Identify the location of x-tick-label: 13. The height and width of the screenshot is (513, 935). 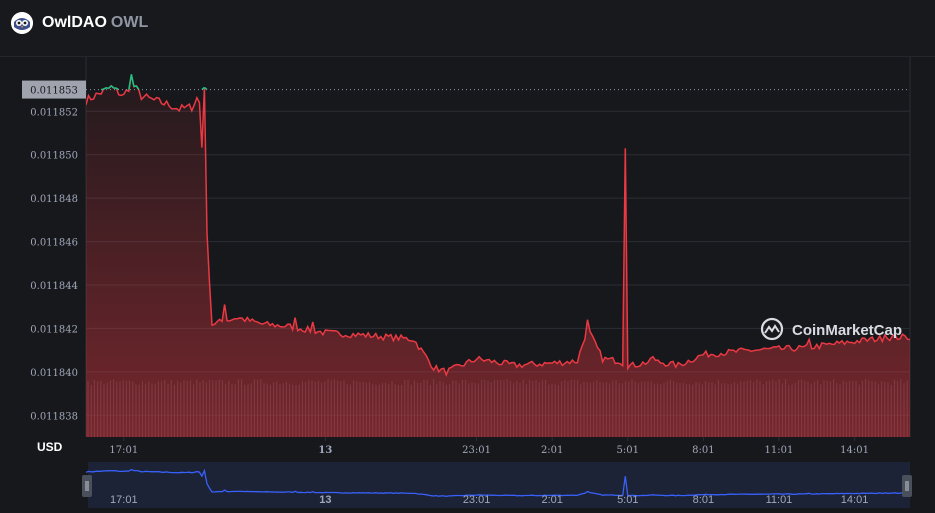
(325, 450).